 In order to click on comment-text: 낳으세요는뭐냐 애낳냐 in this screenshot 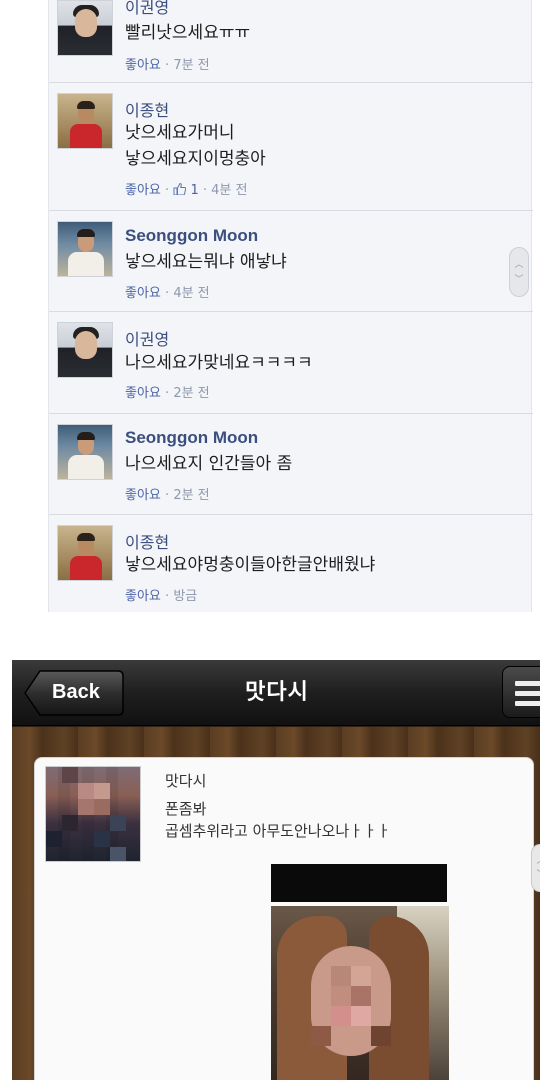, I will do `click(206, 262)`.